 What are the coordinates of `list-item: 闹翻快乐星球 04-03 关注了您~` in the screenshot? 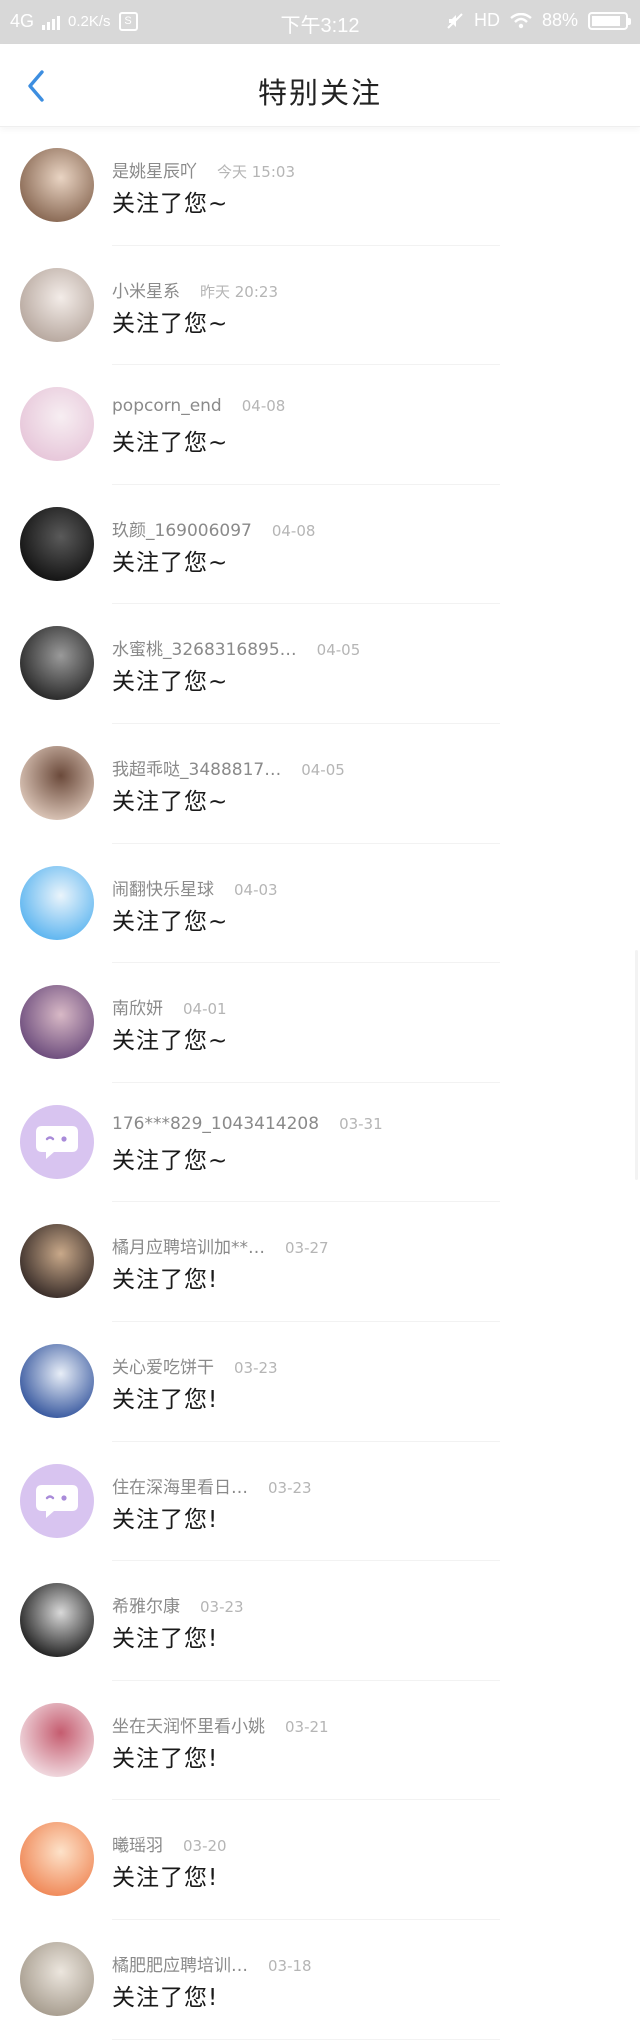 It's located at (320, 904).